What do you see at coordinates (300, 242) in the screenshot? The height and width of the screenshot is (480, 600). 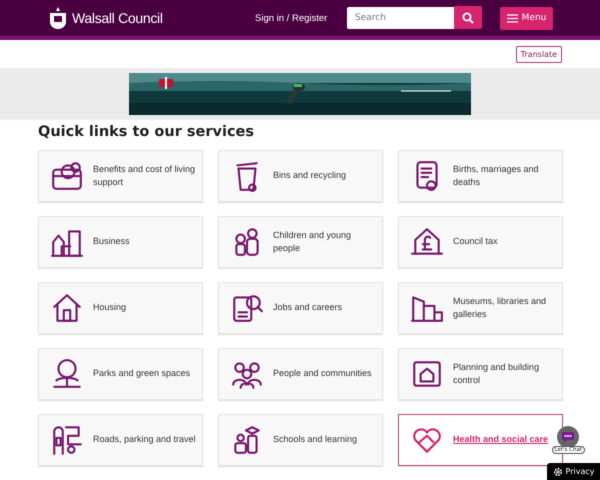 I see `service-link-card: Children and young people` at bounding box center [300, 242].